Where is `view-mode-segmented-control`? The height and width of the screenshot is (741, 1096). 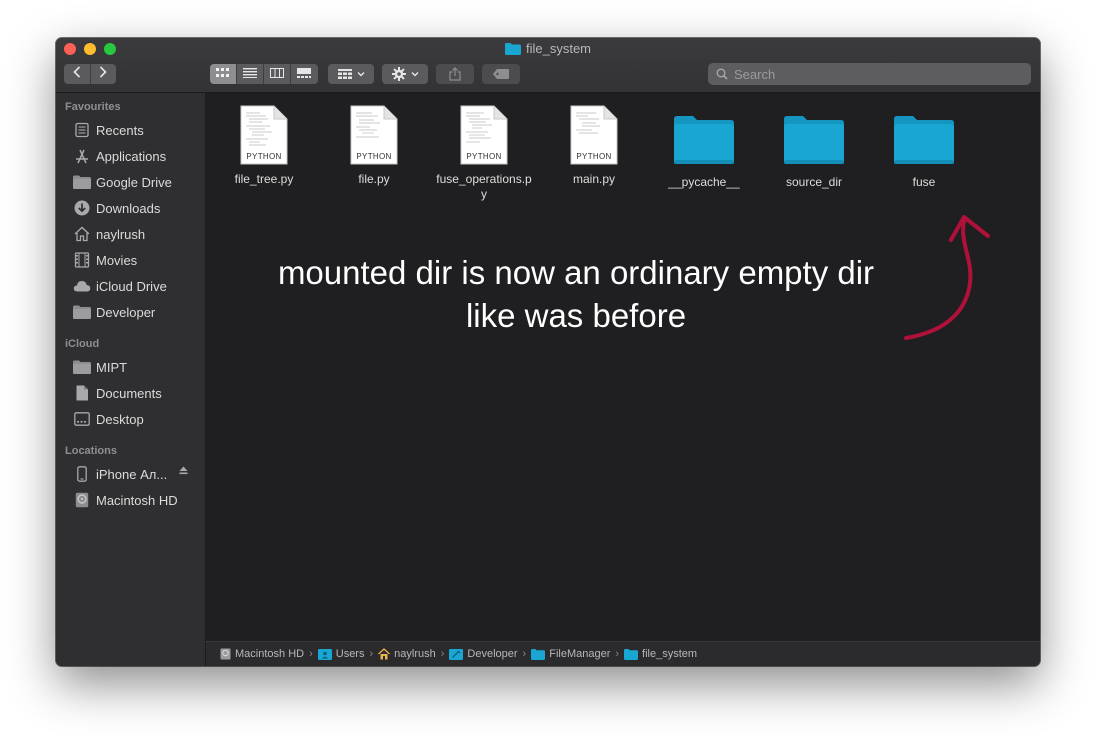 view-mode-segmented-control is located at coordinates (264, 74).